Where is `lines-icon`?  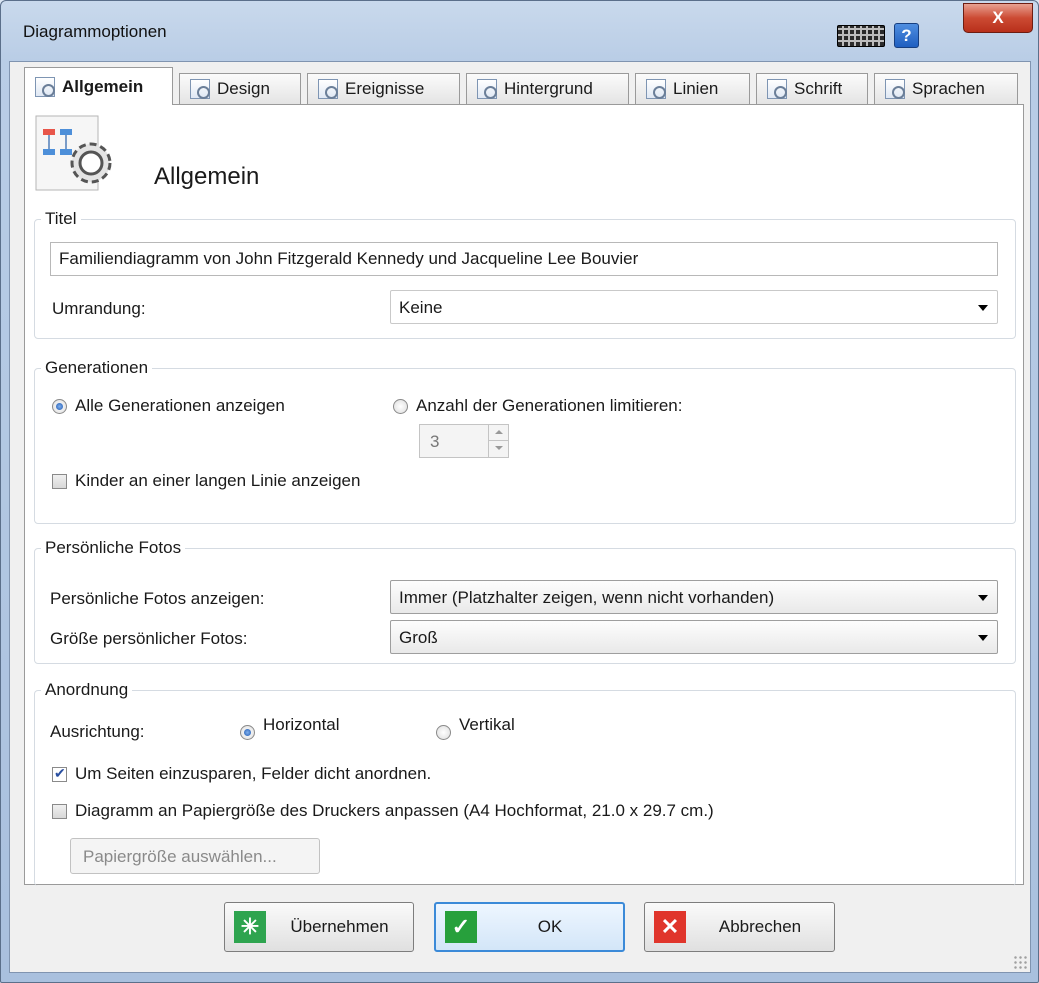 lines-icon is located at coordinates (656, 89).